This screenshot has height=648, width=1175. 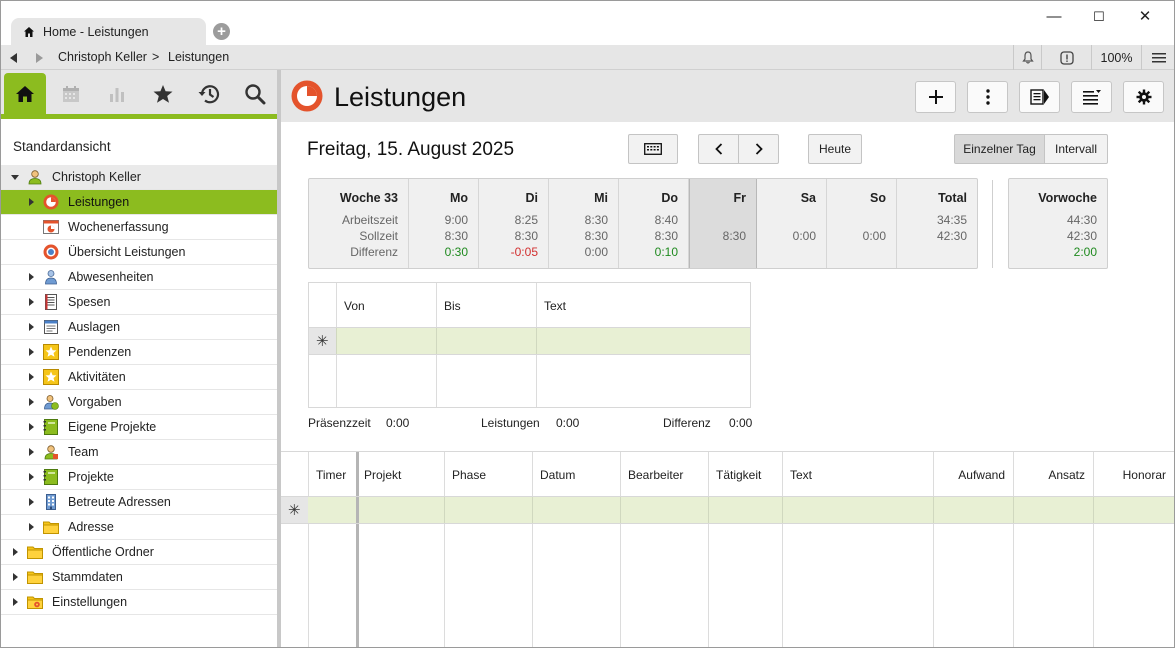 What do you see at coordinates (469, 475) in the screenshot?
I see `column-header-phase: Phase` at bounding box center [469, 475].